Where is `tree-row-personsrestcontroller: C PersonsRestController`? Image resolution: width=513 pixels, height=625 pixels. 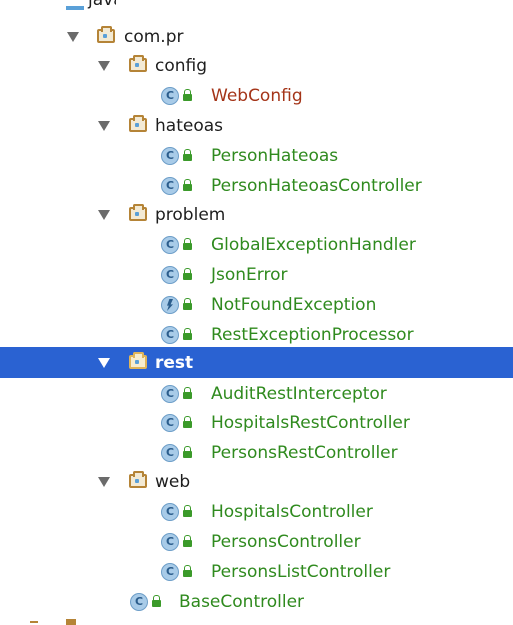 tree-row-personsrestcontroller: C PersonsRestController is located at coordinates (256, 453).